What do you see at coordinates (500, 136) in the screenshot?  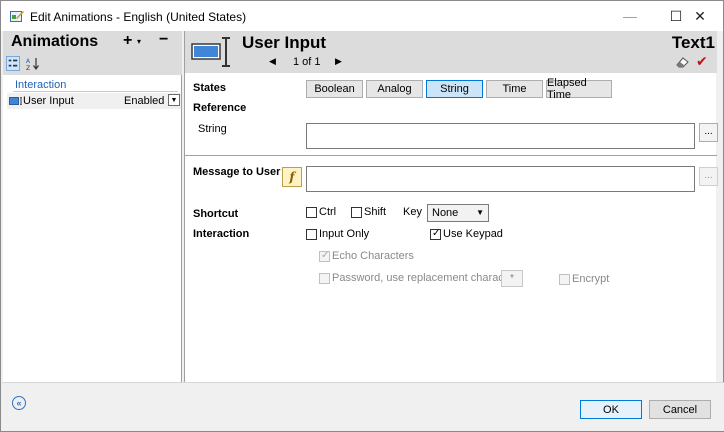 I see `reference-input` at bounding box center [500, 136].